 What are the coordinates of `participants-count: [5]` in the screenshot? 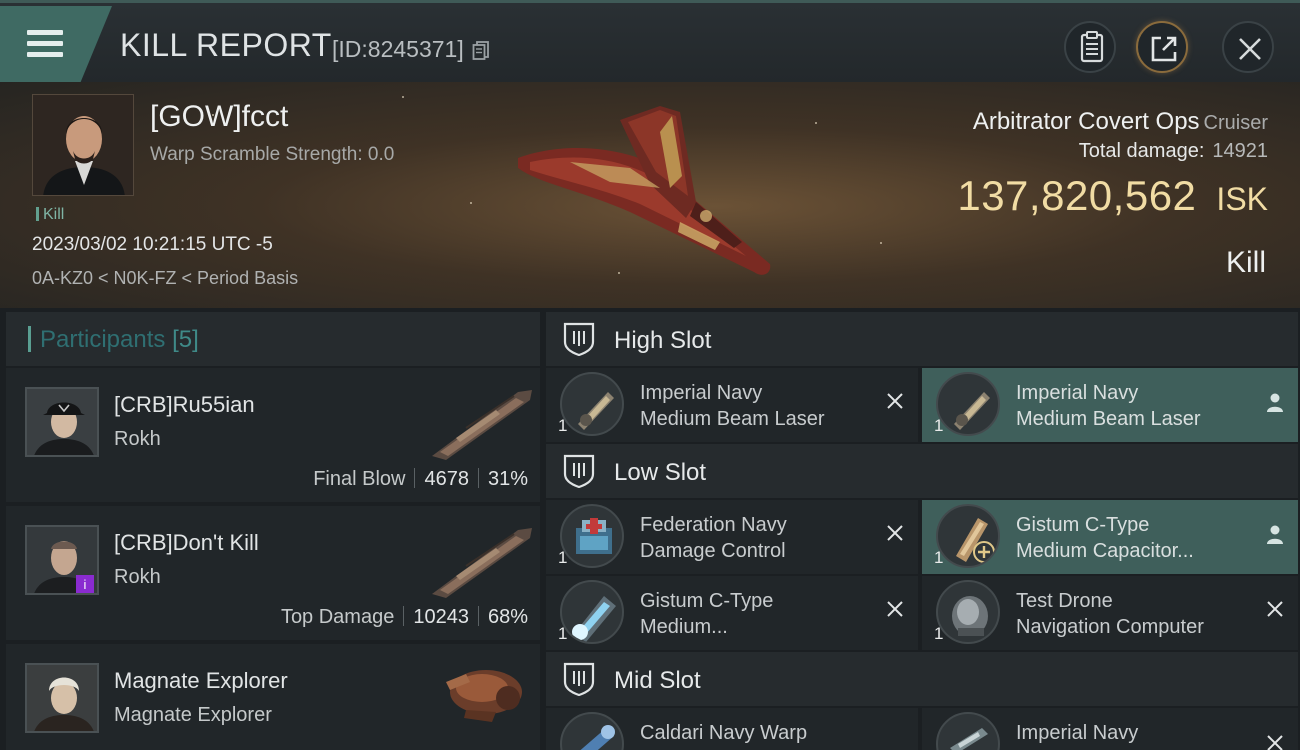 It's located at (185, 339).